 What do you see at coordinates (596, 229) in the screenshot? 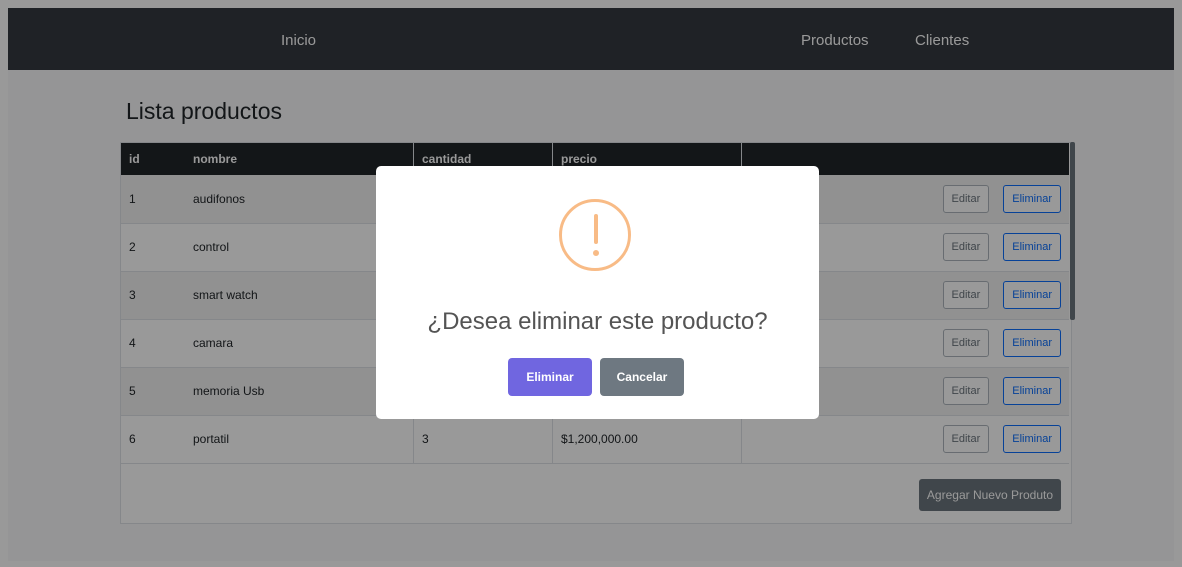
I see `warning-icon-bar` at bounding box center [596, 229].